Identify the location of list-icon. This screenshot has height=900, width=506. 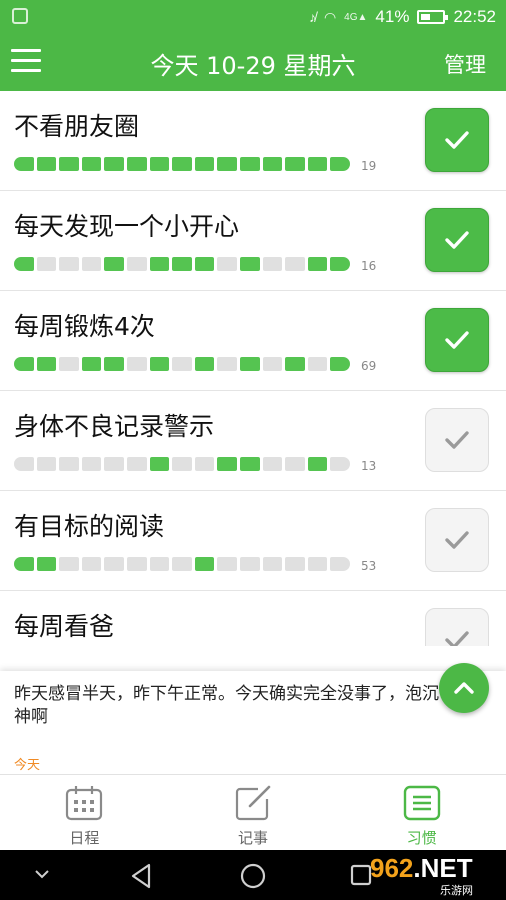
(421, 803).